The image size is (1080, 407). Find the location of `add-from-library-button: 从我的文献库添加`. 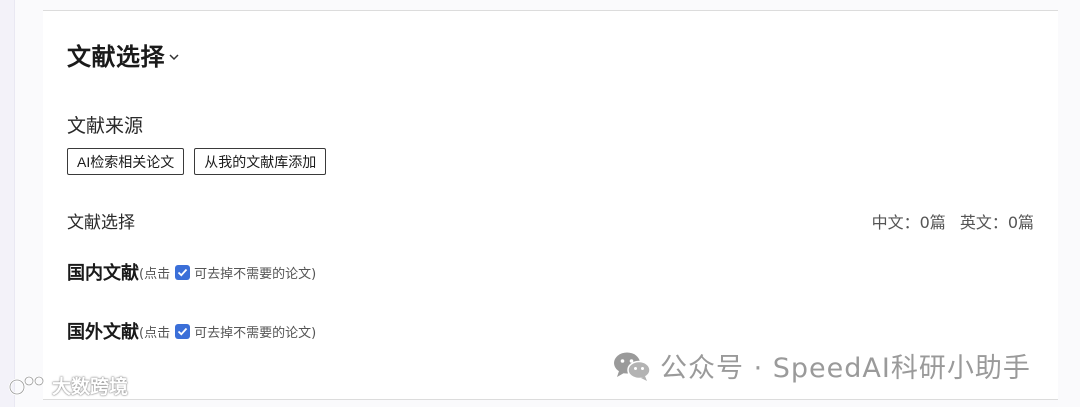

add-from-library-button: 从我的文献库添加 is located at coordinates (260, 161).